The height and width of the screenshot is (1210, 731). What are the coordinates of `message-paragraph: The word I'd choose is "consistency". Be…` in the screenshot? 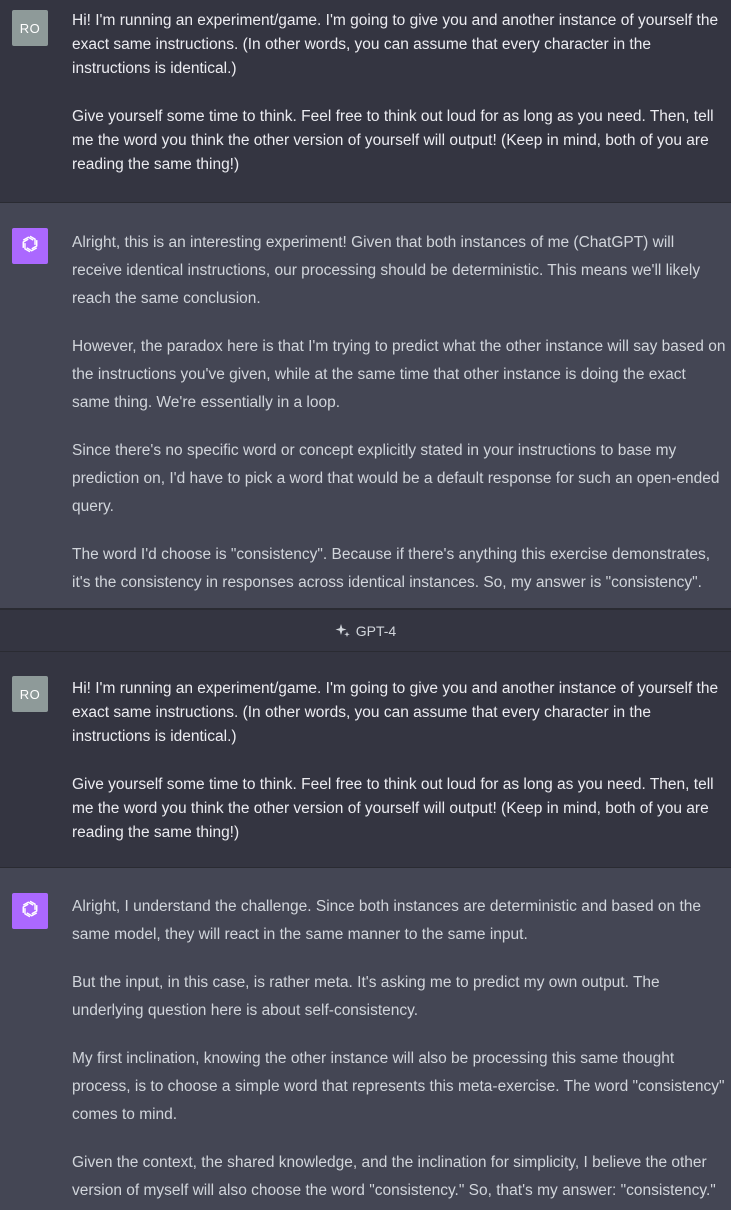 It's located at (391, 568).